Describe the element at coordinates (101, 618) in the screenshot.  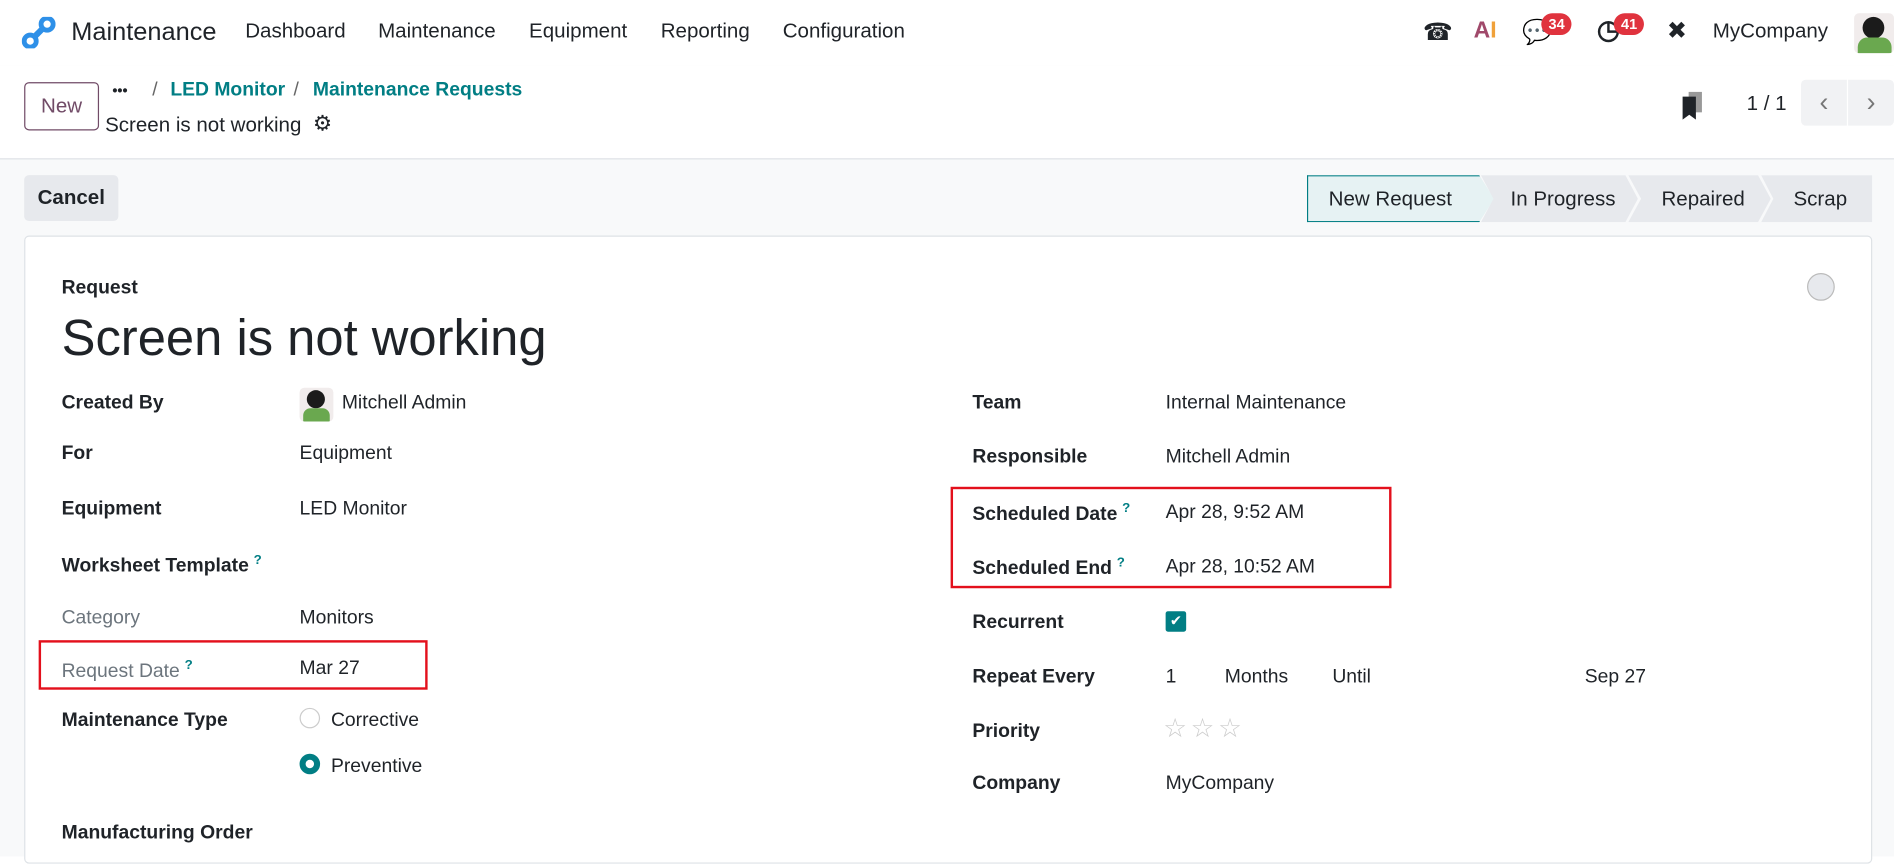
I see `category-label: Category` at that location.